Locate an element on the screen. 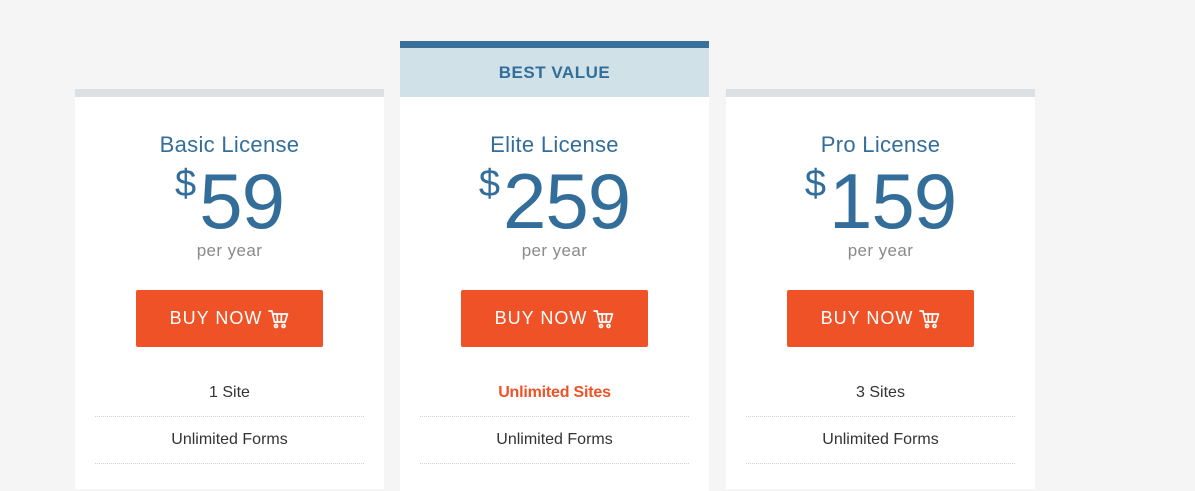 The image size is (1195, 491). plan-title: Pro License is located at coordinates (880, 144).